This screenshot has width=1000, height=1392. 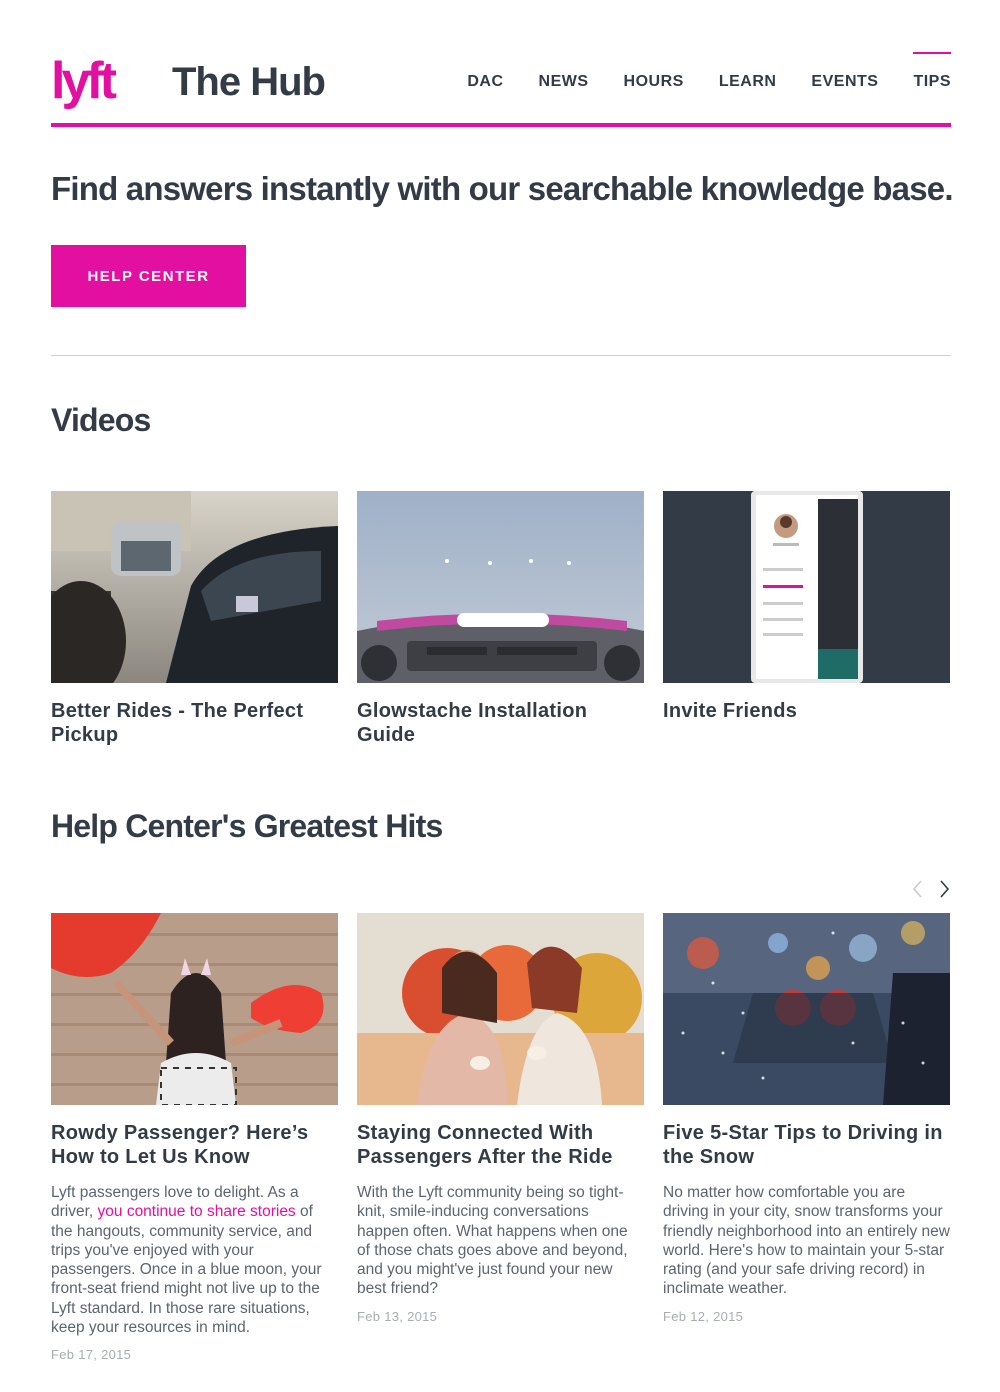 What do you see at coordinates (485, 71) in the screenshot?
I see `nav-item-dac: DAC` at bounding box center [485, 71].